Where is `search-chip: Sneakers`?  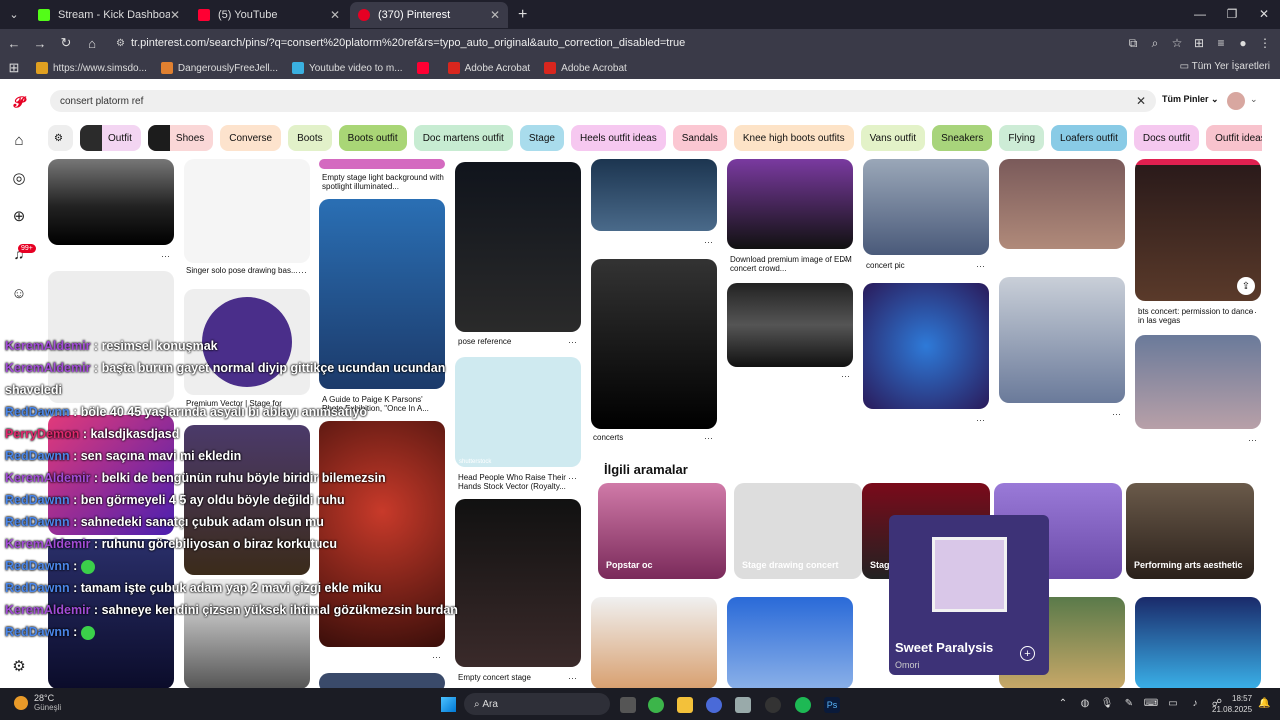 search-chip: Sneakers is located at coordinates (962, 138).